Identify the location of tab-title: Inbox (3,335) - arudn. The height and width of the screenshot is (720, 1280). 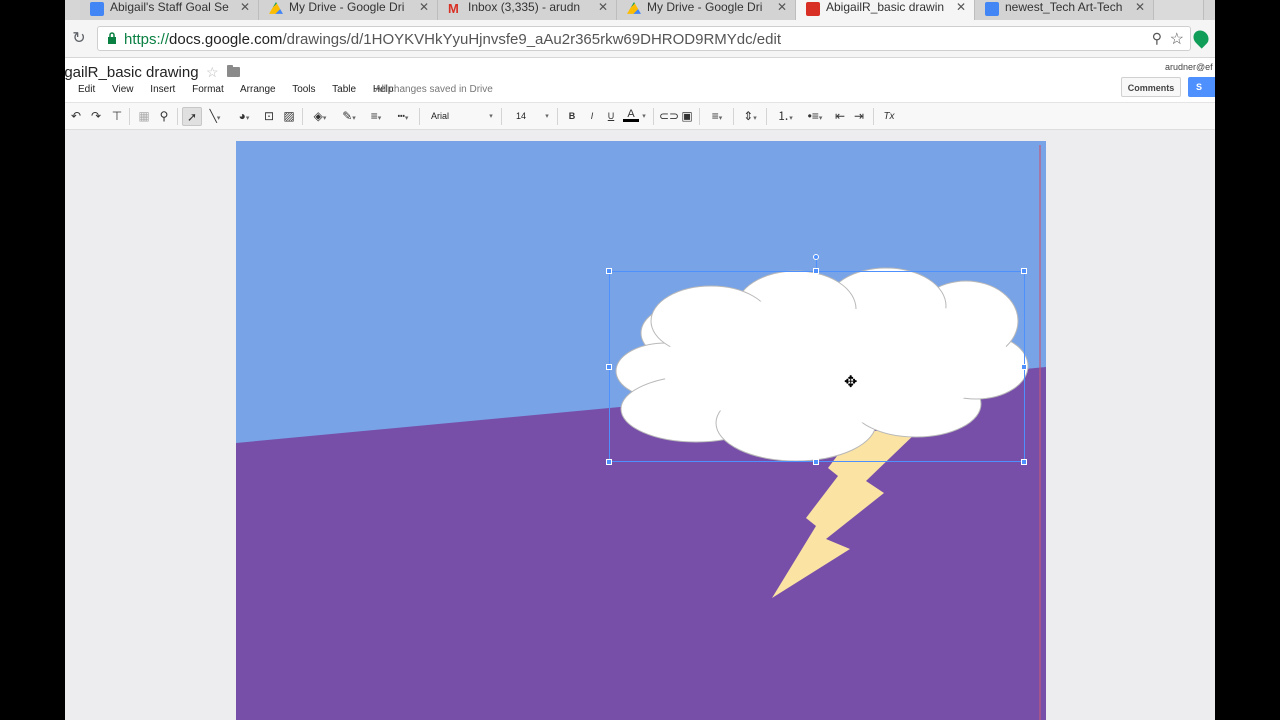
(524, 7).